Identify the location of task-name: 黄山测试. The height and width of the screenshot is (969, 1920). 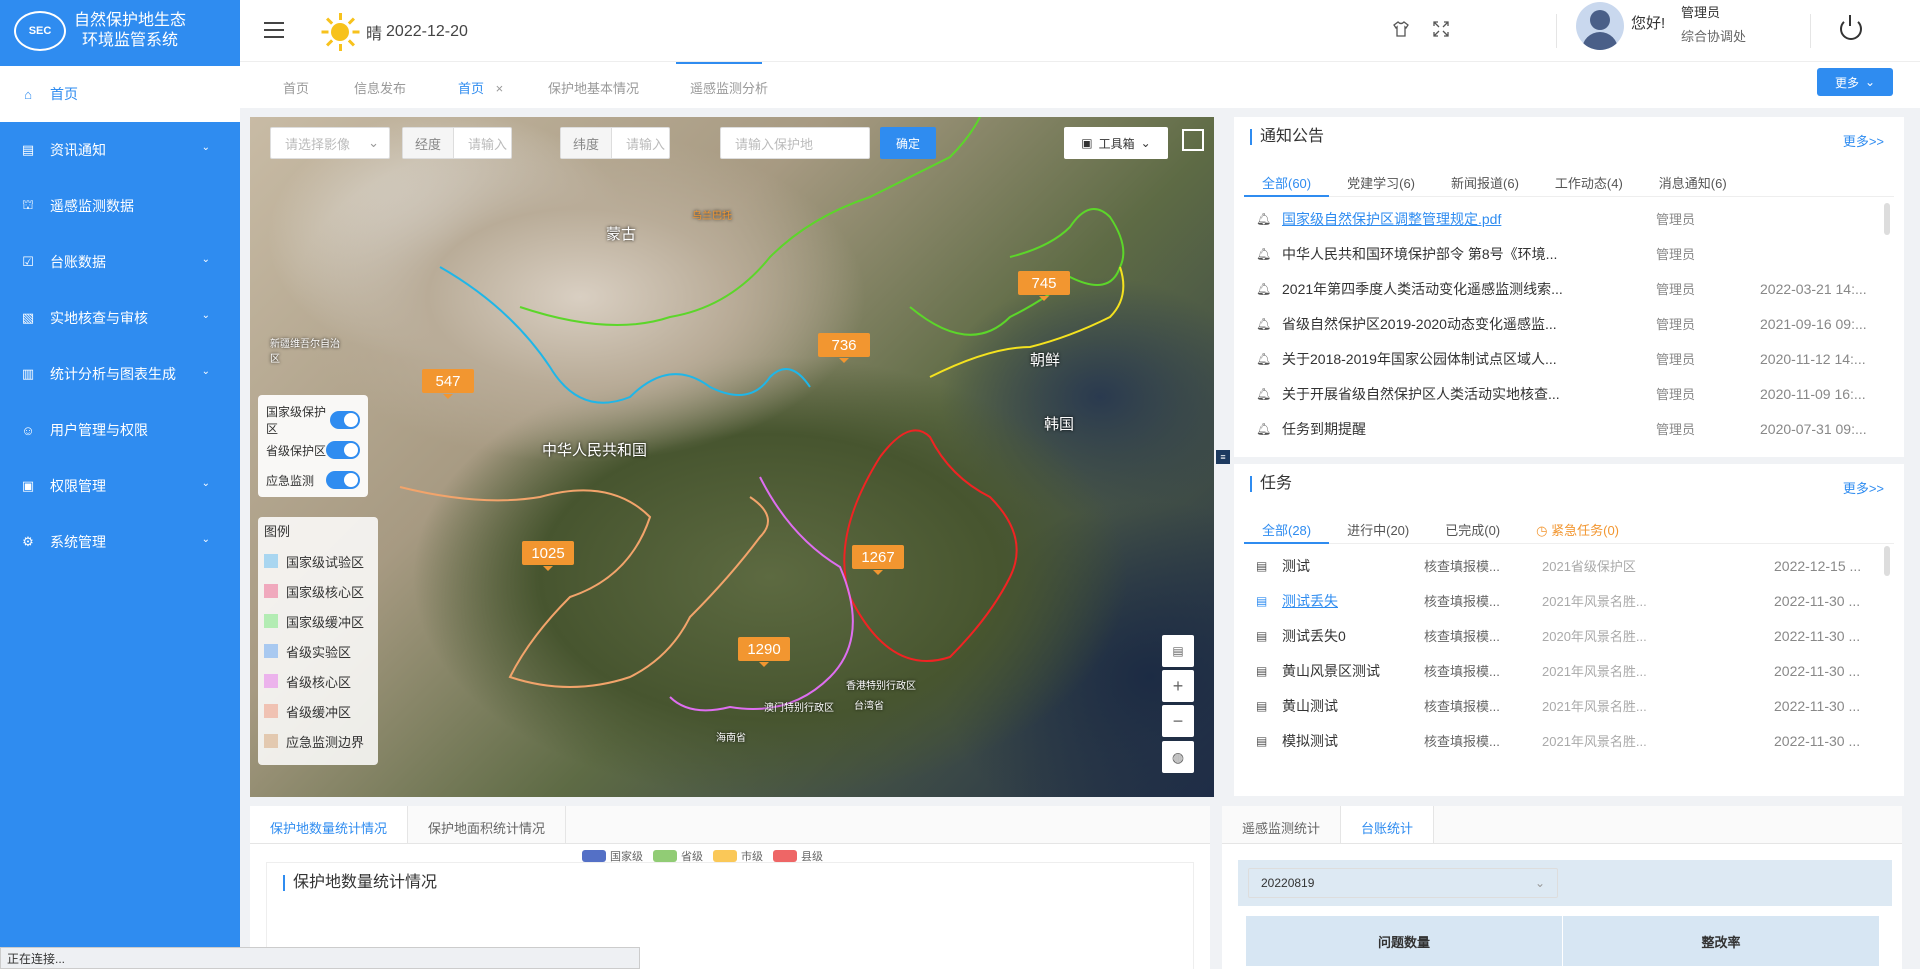
(1310, 706).